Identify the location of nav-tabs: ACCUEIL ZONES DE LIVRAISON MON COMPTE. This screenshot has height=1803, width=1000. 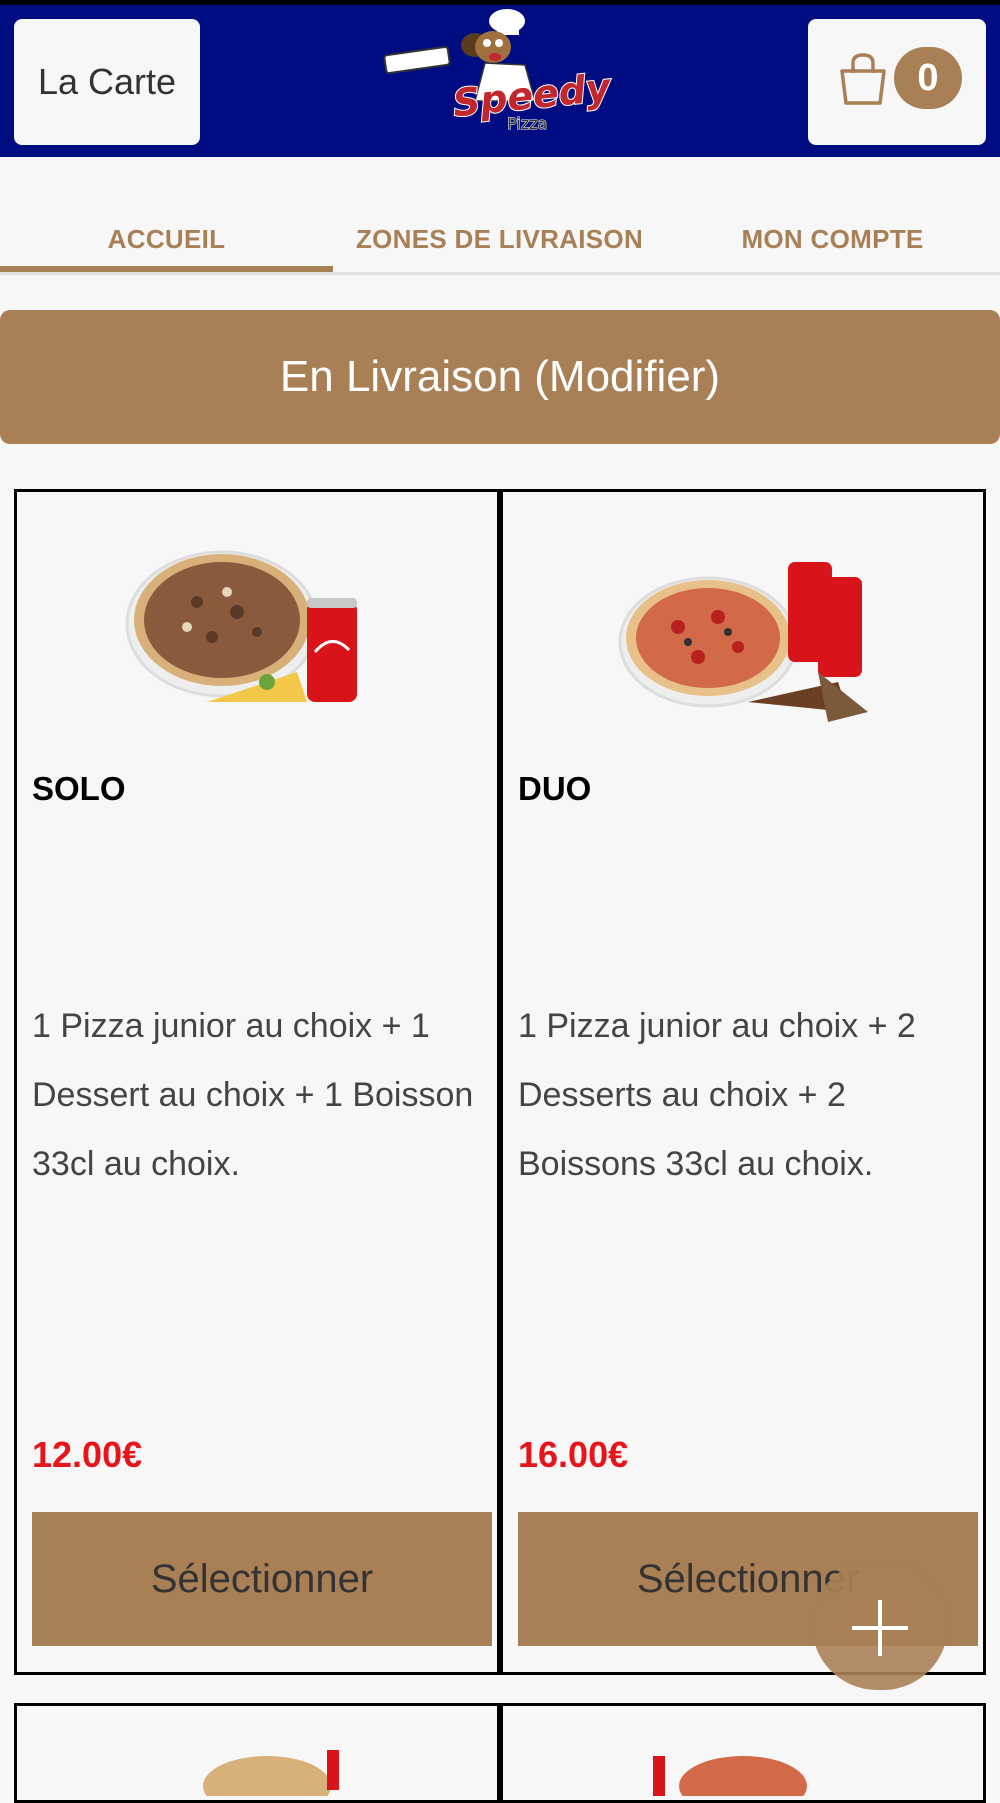
(500, 237).